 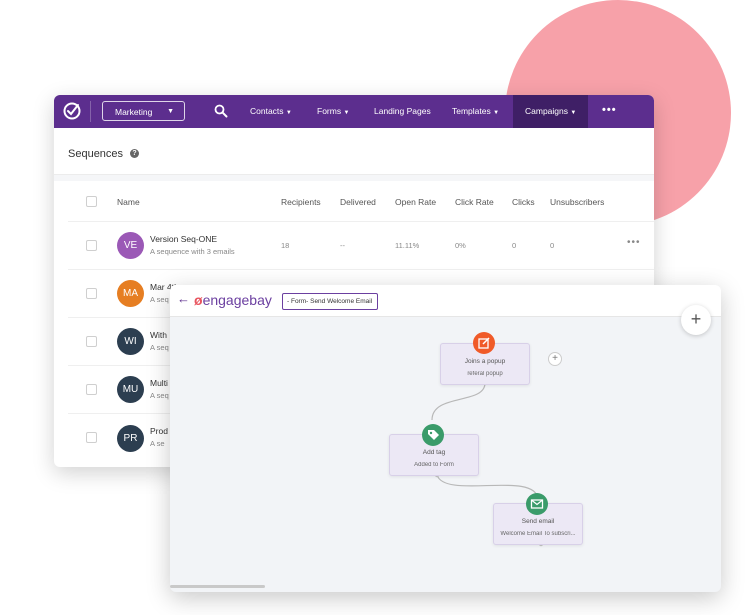 What do you see at coordinates (634, 242) in the screenshot?
I see `row-more-icon: •••` at bounding box center [634, 242].